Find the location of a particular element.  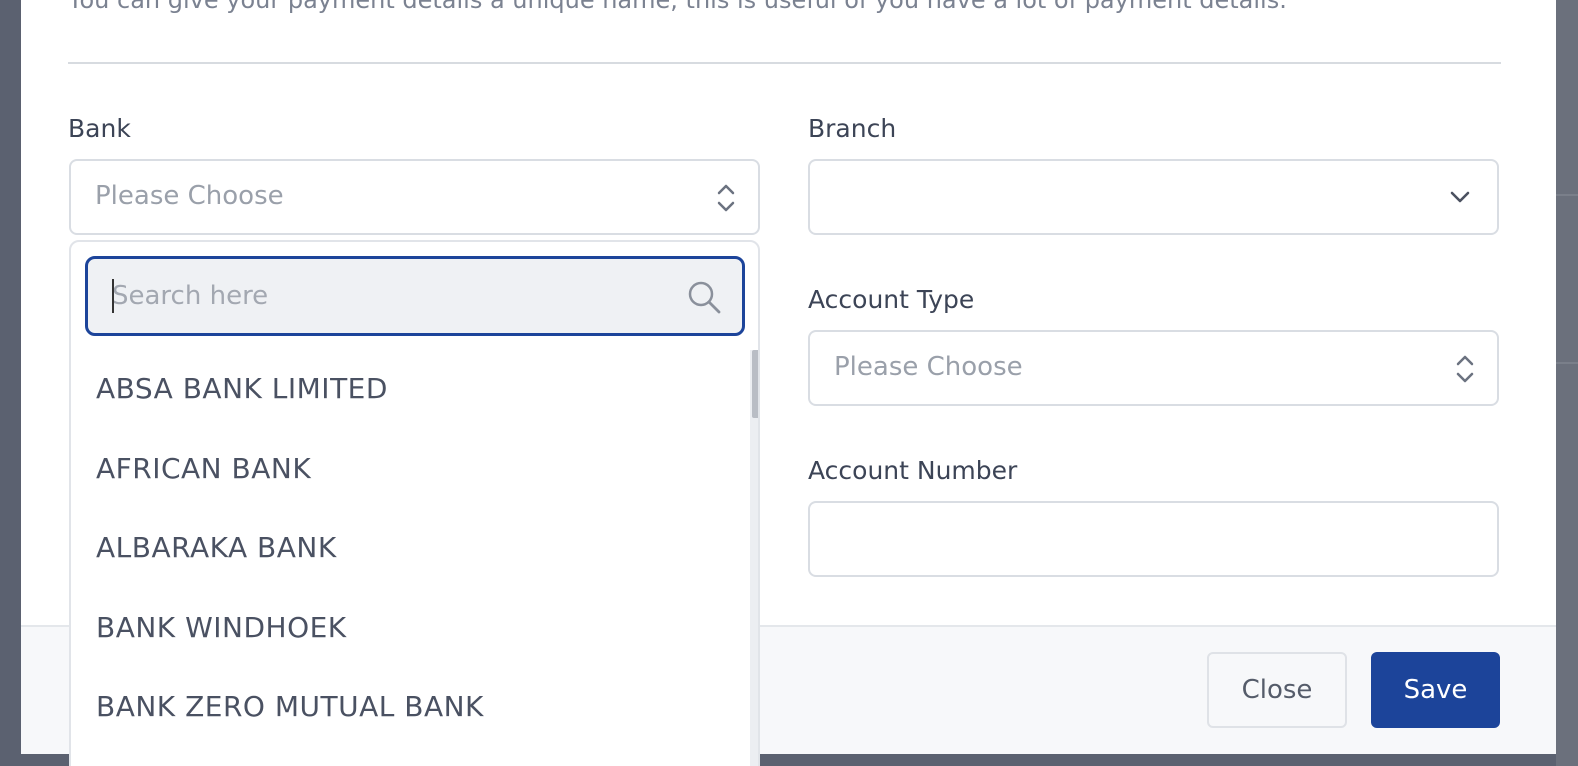

chevron-down-icon is located at coordinates (1460, 197).